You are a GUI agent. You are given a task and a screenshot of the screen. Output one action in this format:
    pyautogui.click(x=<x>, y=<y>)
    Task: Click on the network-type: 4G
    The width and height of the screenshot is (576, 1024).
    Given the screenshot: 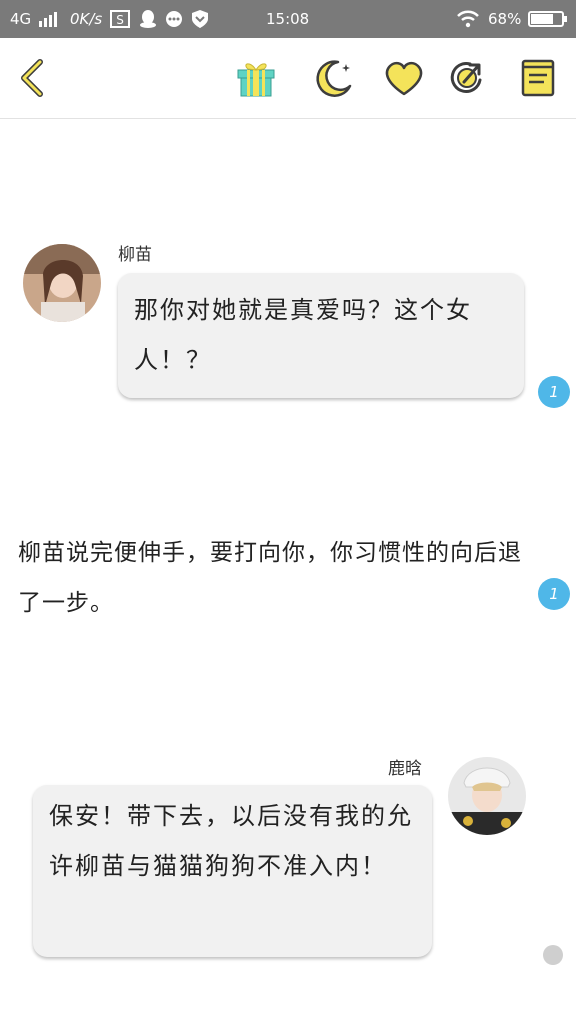 What is the action you would take?
    pyautogui.click(x=21, y=19)
    